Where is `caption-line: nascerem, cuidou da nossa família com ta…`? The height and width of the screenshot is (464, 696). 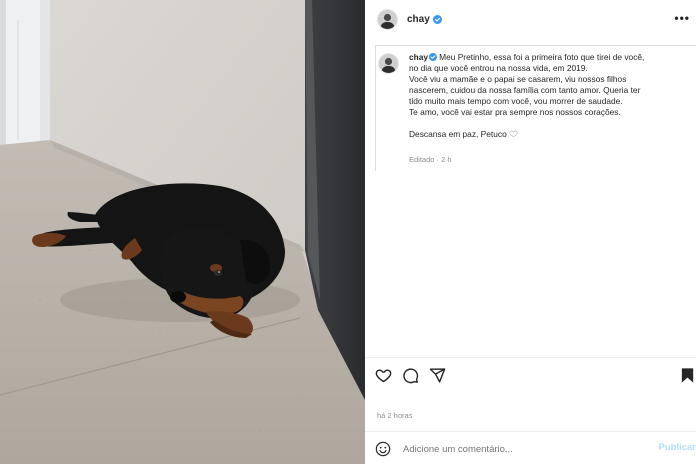 caption-line: nascerem, cuidou da nossa família com ta… is located at coordinates (525, 90).